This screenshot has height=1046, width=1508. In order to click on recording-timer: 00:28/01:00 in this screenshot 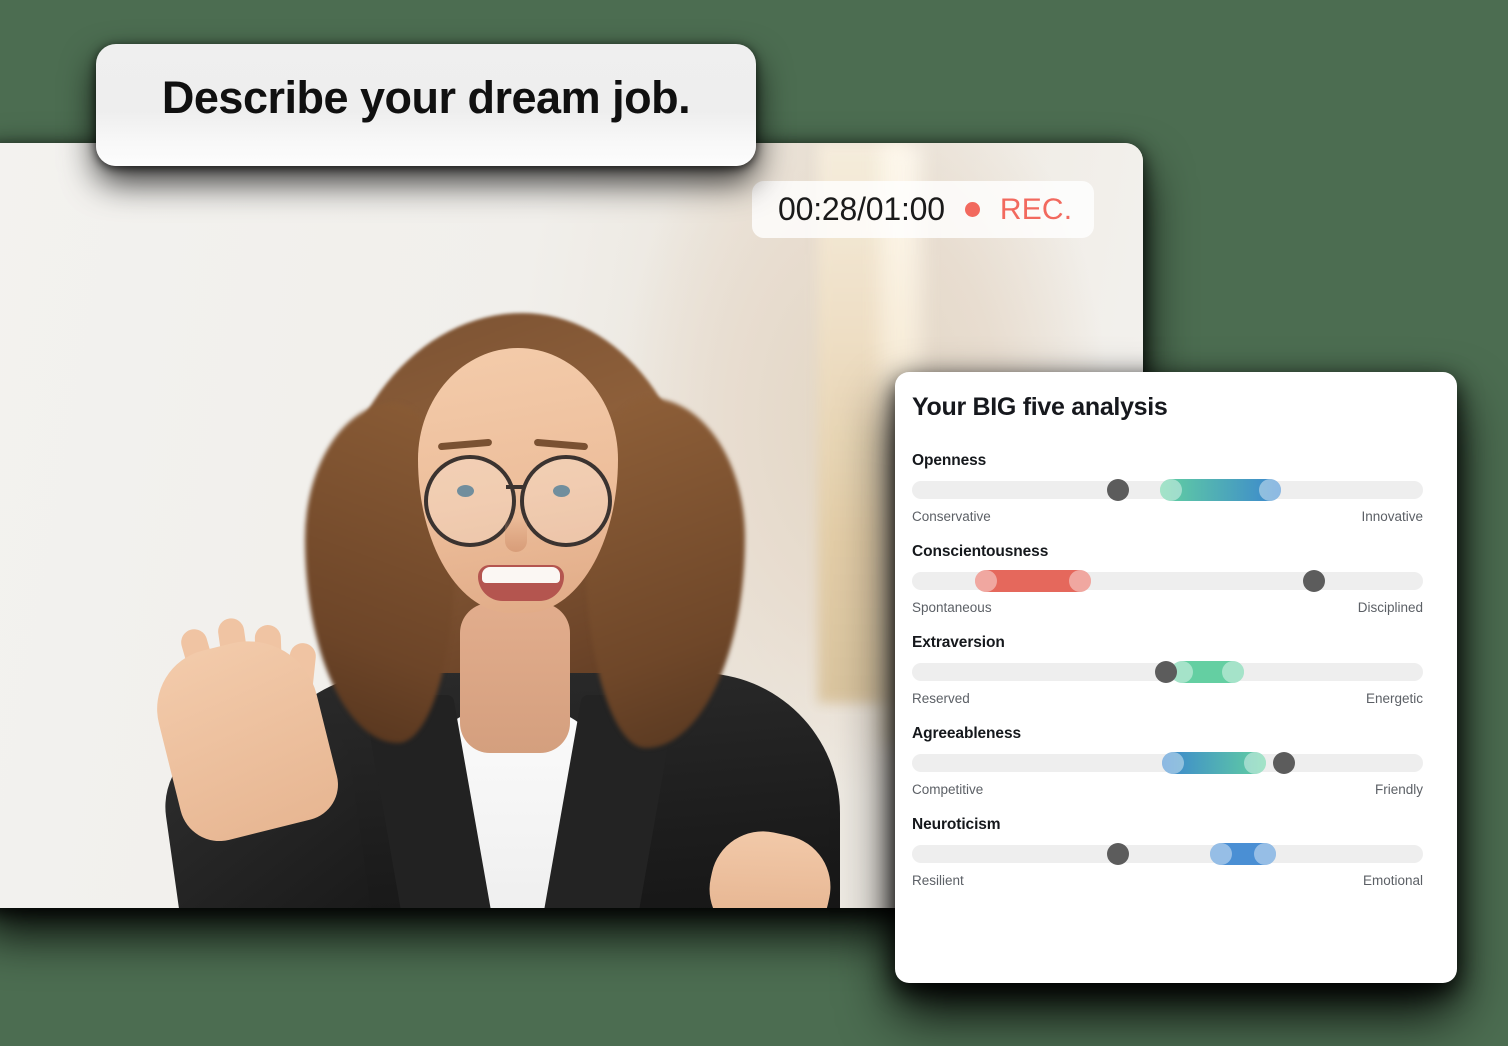, I will do `click(861, 209)`.